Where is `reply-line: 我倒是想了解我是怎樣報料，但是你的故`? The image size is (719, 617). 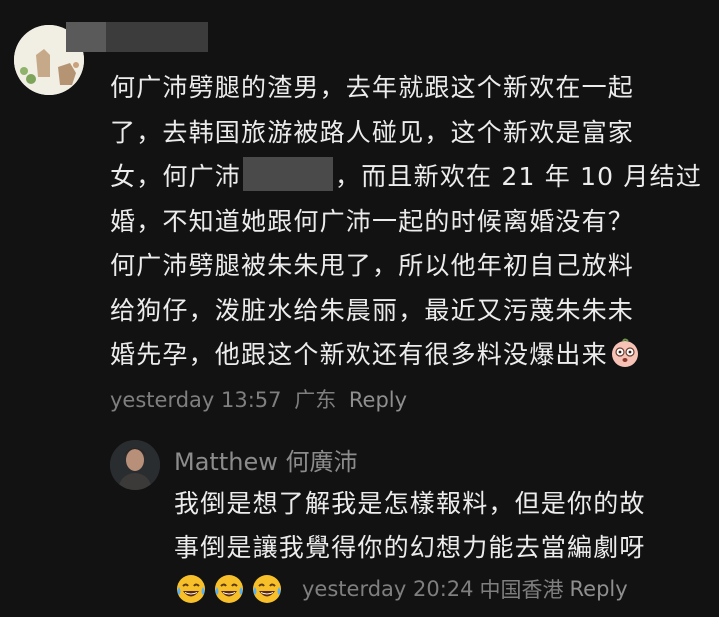 reply-line: 我倒是想了解我是怎樣報料，但是你的故 is located at coordinates (410, 503).